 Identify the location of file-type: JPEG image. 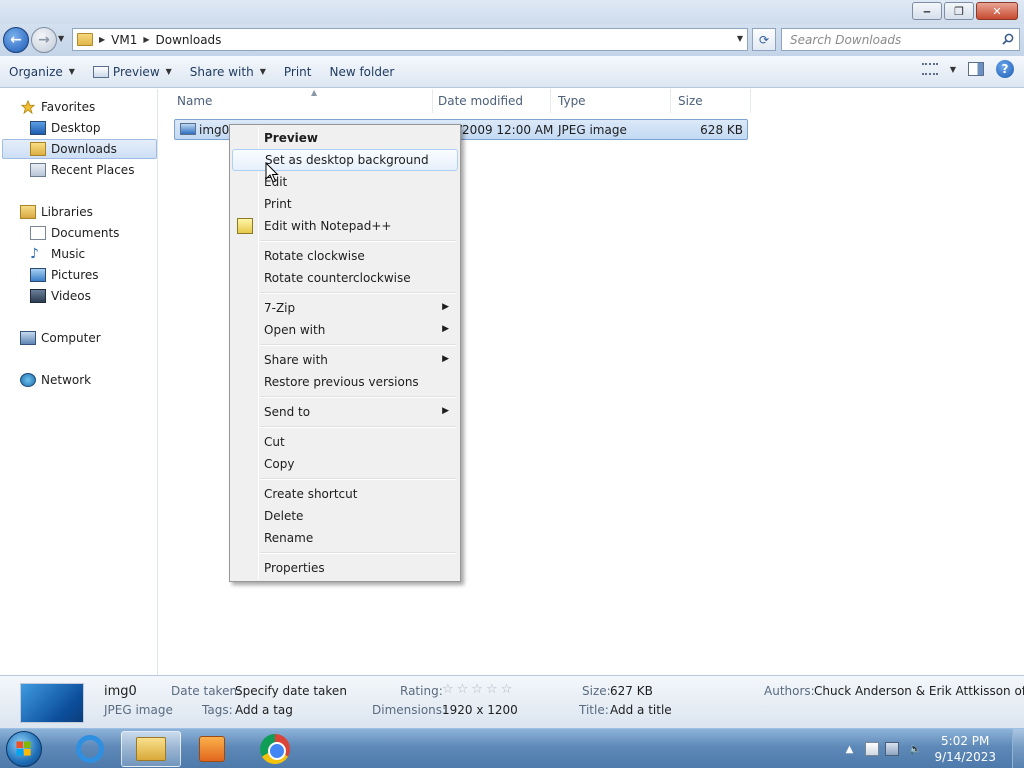
(592, 130).